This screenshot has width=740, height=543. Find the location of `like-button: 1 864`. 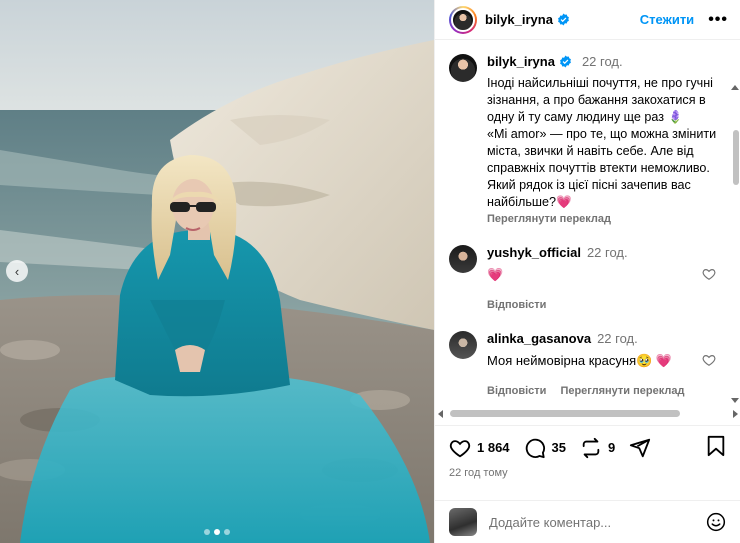

like-button: 1 864 is located at coordinates (479, 448).